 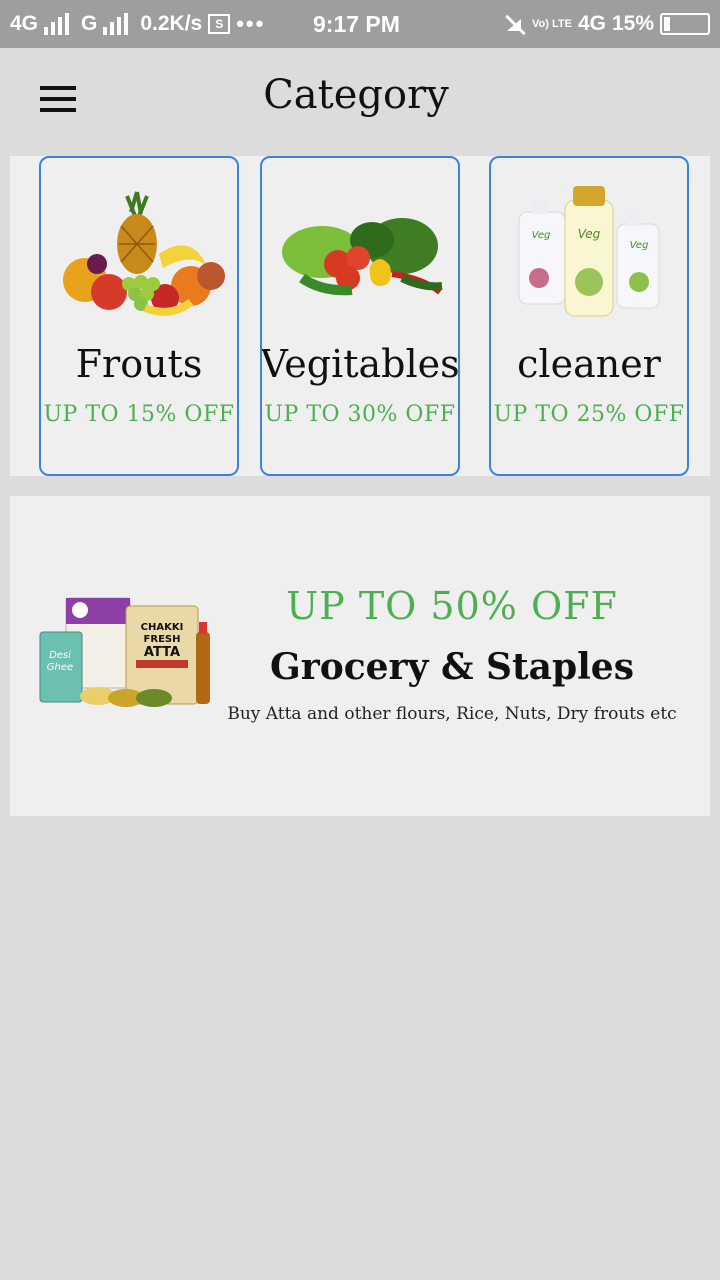 What do you see at coordinates (515, 24) in the screenshot?
I see `mute-icon` at bounding box center [515, 24].